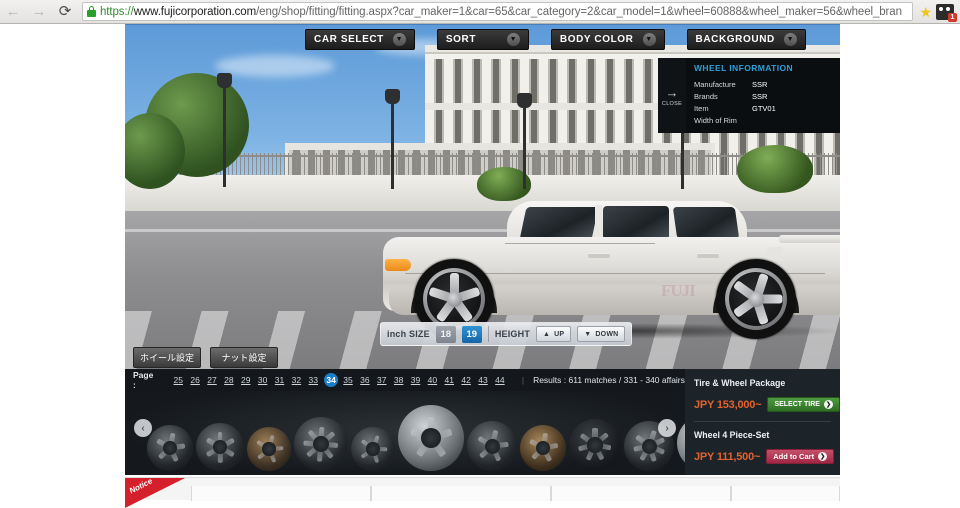 The width and height of the screenshot is (960, 508). Describe the element at coordinates (588, 334) in the screenshot. I see `down-arrow-icon: ▼` at that location.